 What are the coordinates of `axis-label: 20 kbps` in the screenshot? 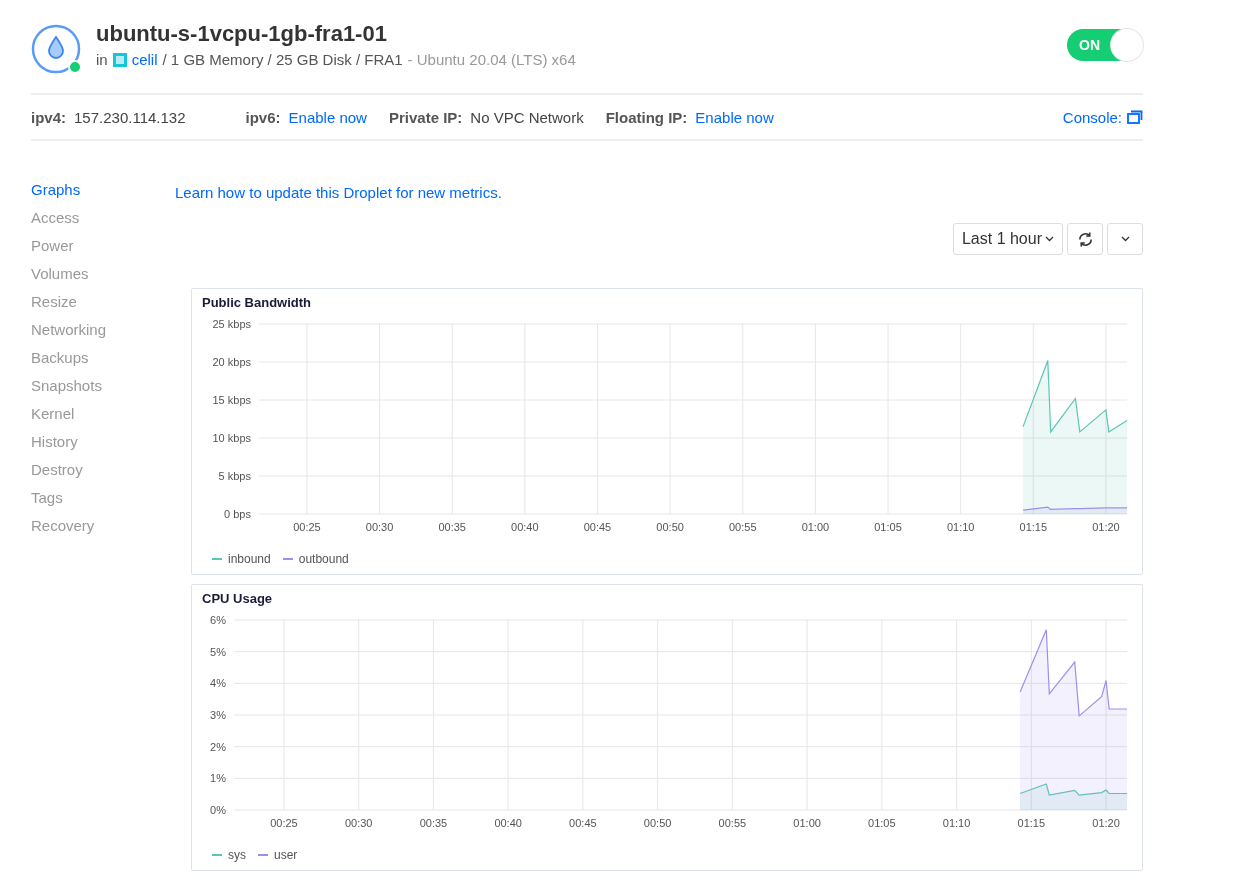 It's located at (231, 362).